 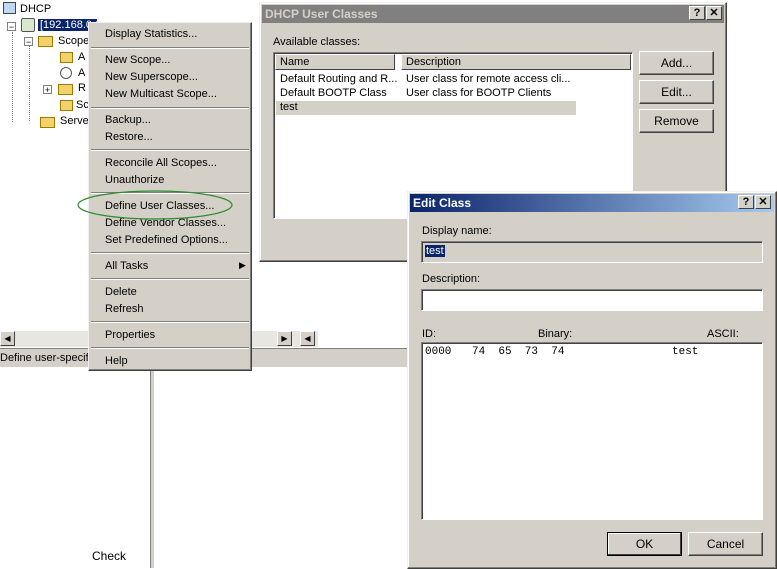 What do you see at coordinates (321, 14) in the screenshot?
I see `dialog-title: DHCP User Classes` at bounding box center [321, 14].